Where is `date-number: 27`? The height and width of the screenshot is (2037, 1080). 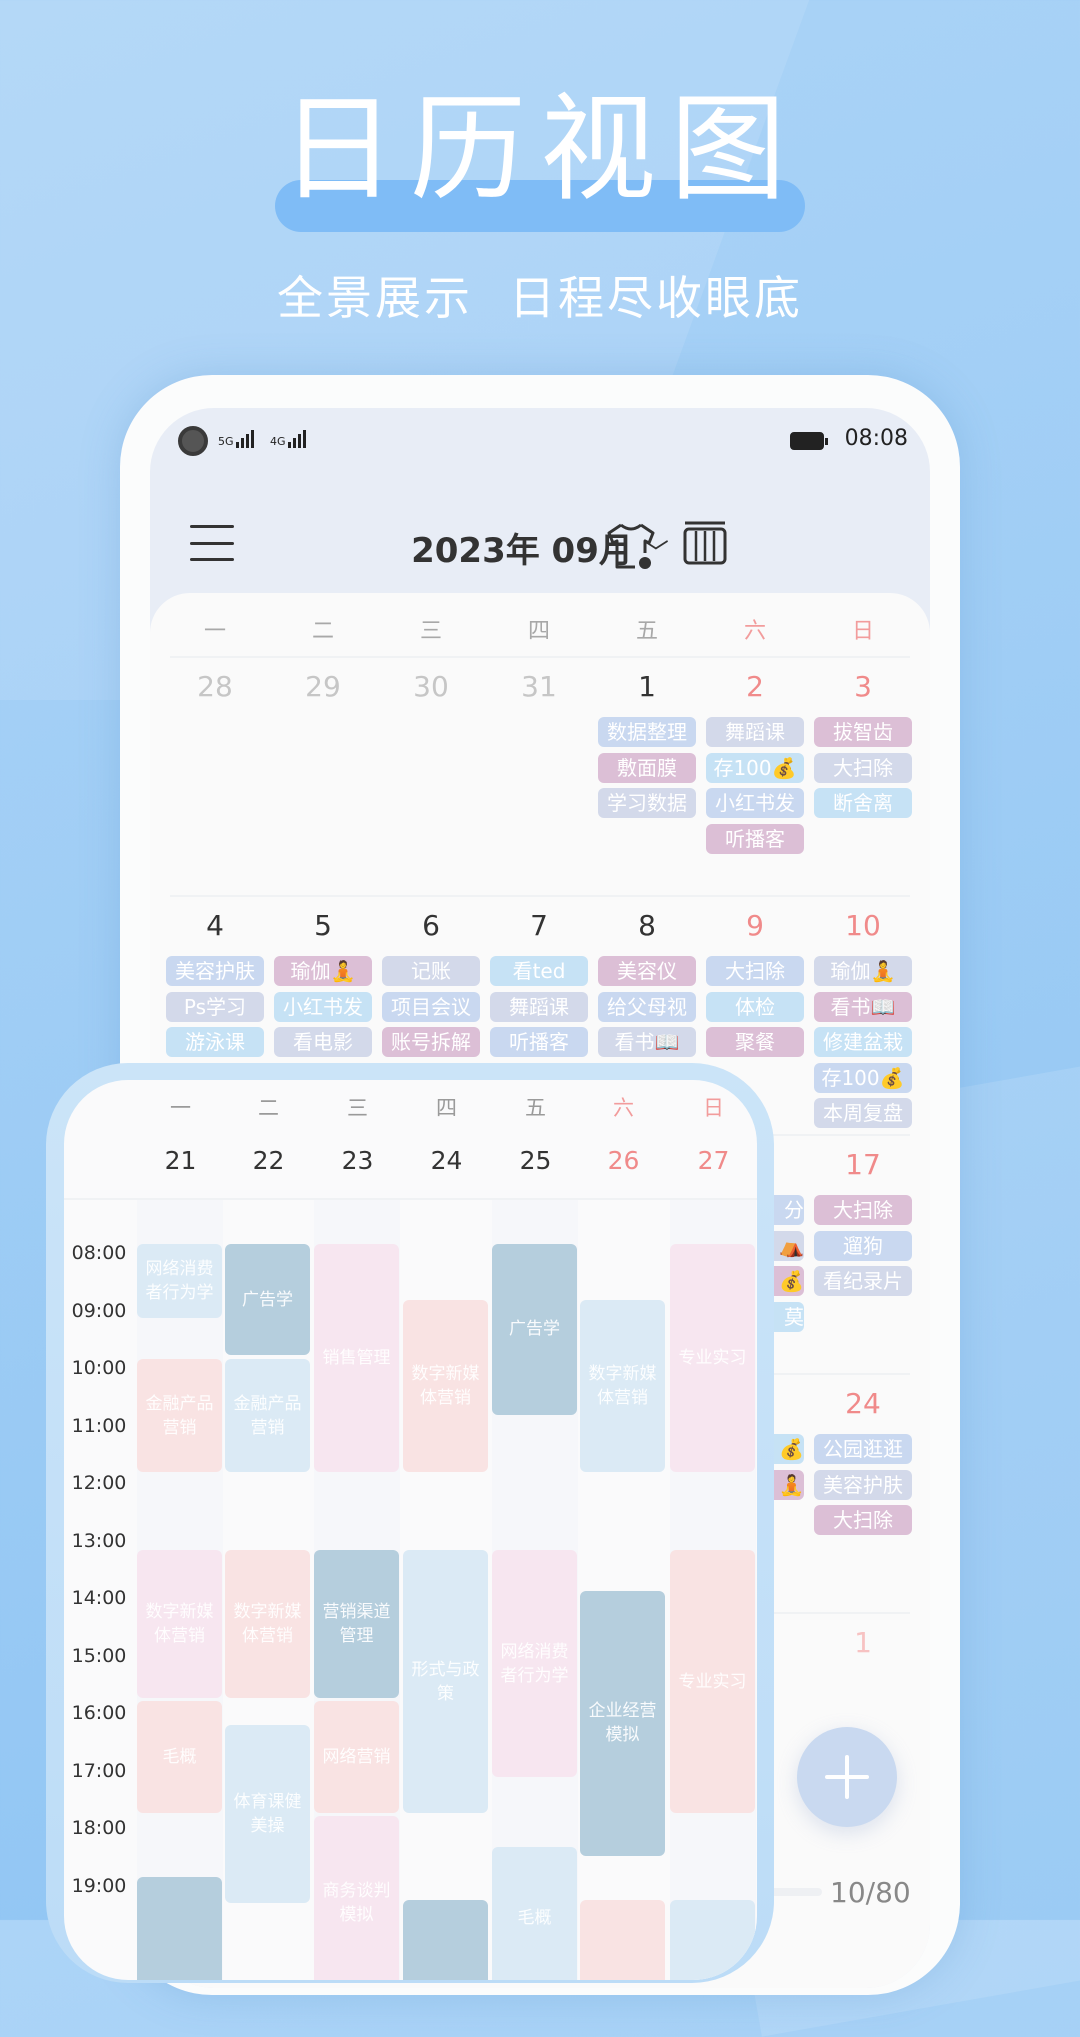
date-number: 27 is located at coordinates (713, 1160).